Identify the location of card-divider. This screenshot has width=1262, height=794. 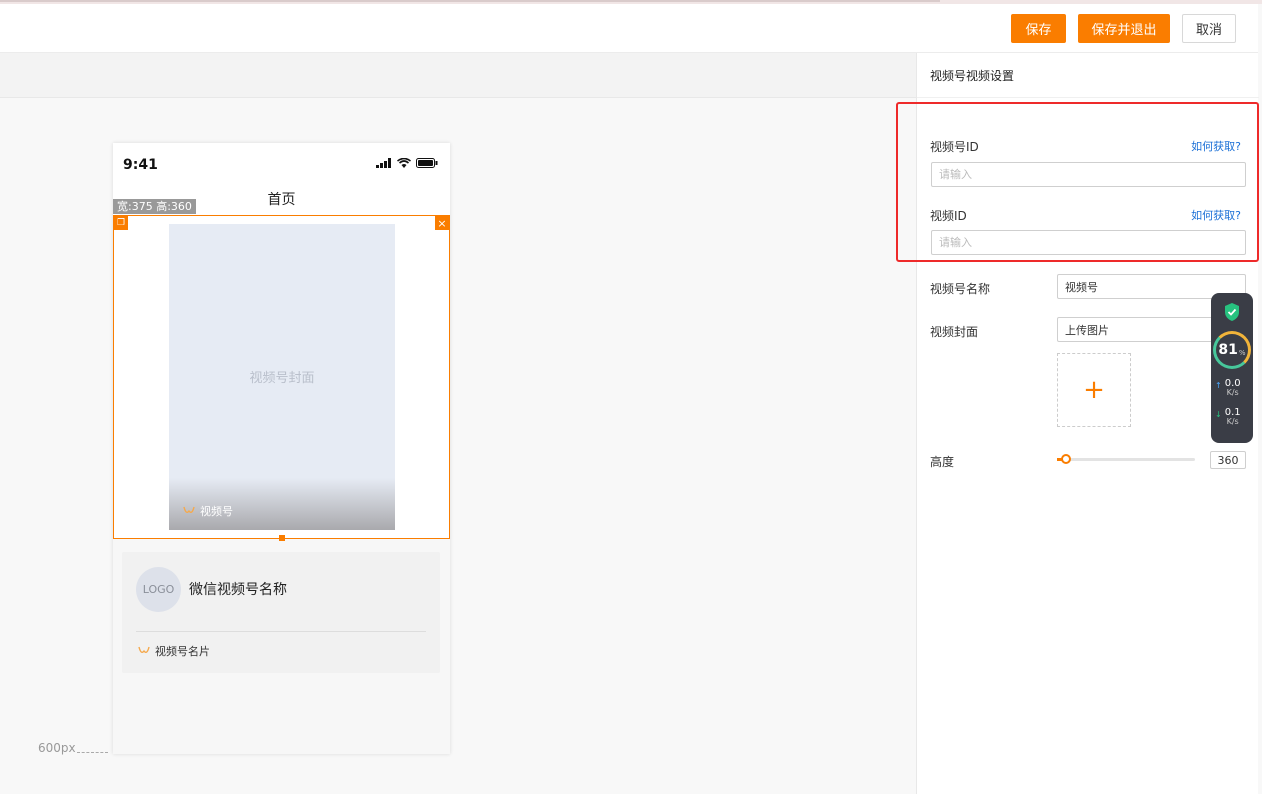
(281, 631).